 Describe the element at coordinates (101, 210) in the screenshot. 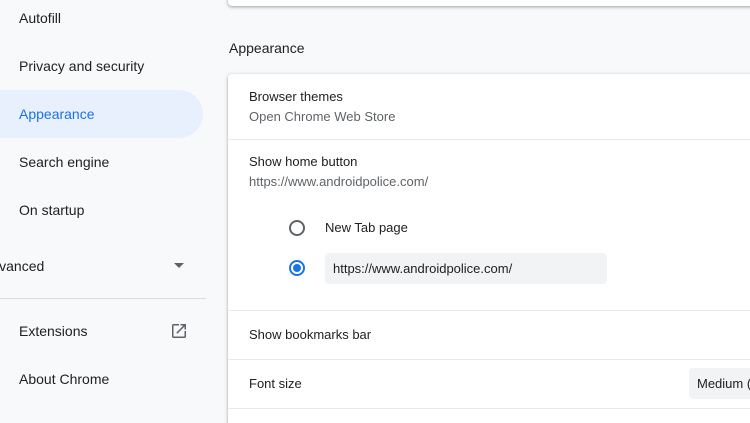

I see `sidebar-item-on-startup: On startup` at that location.